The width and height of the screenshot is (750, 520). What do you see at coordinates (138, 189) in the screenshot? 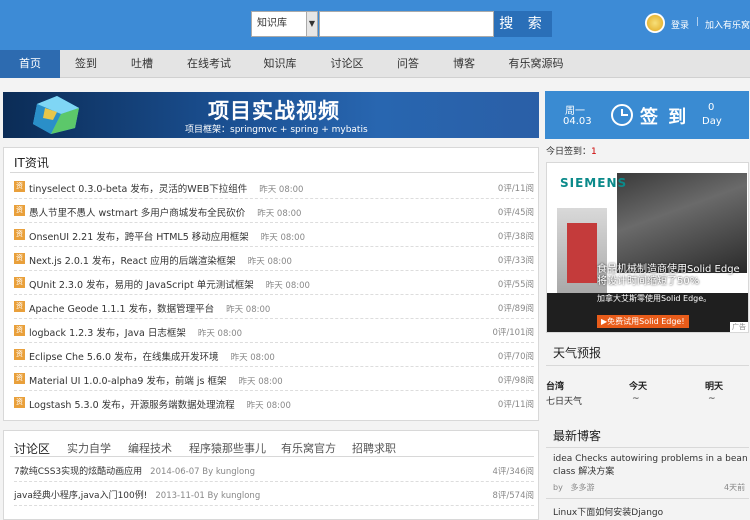
I see `news-title: tinyselect 0.3.0-beta 发布，灵活的WEB下拉组件` at bounding box center [138, 189].